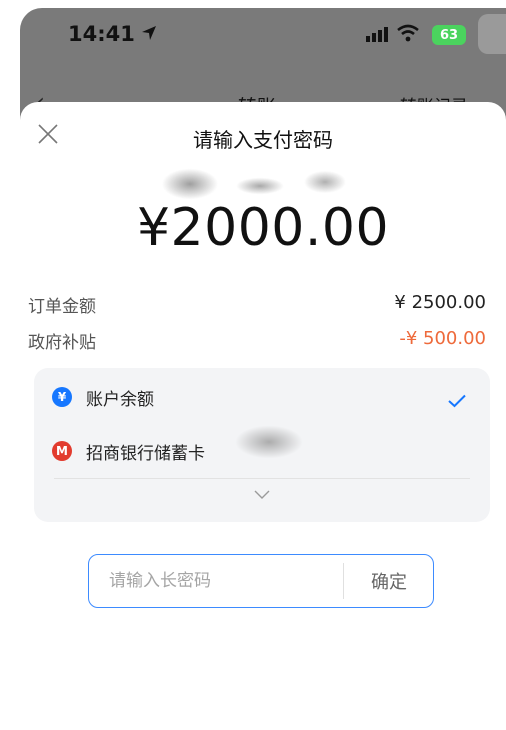  I want to click on cellular-signal-icon, so click(377, 34).